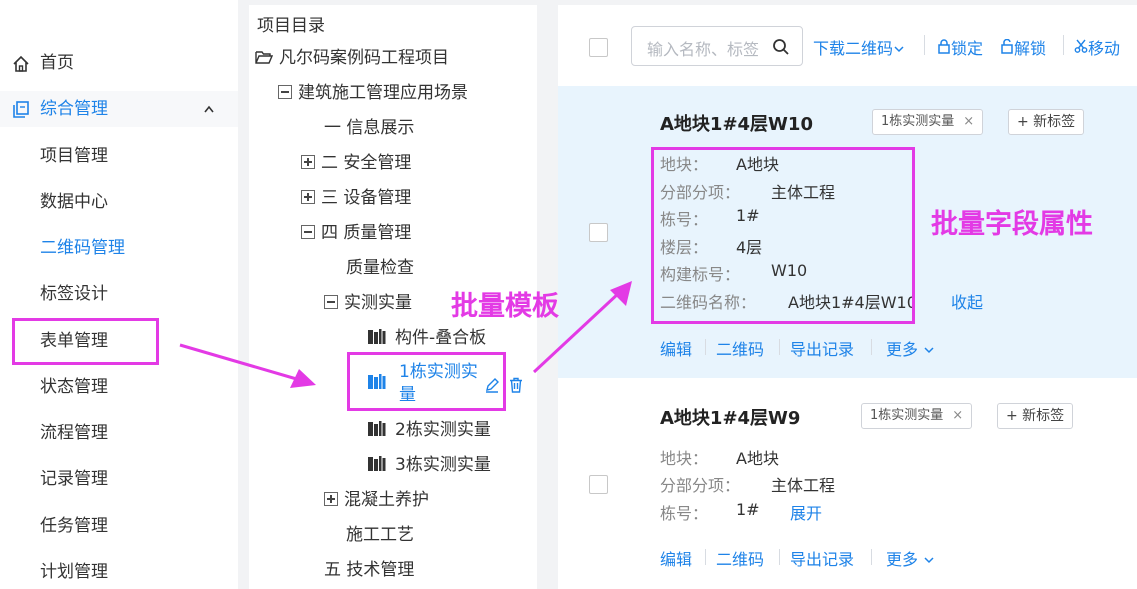 This screenshot has width=1137, height=589. Describe the element at coordinates (621, 293) in the screenshot. I see `arrow-head` at that location.